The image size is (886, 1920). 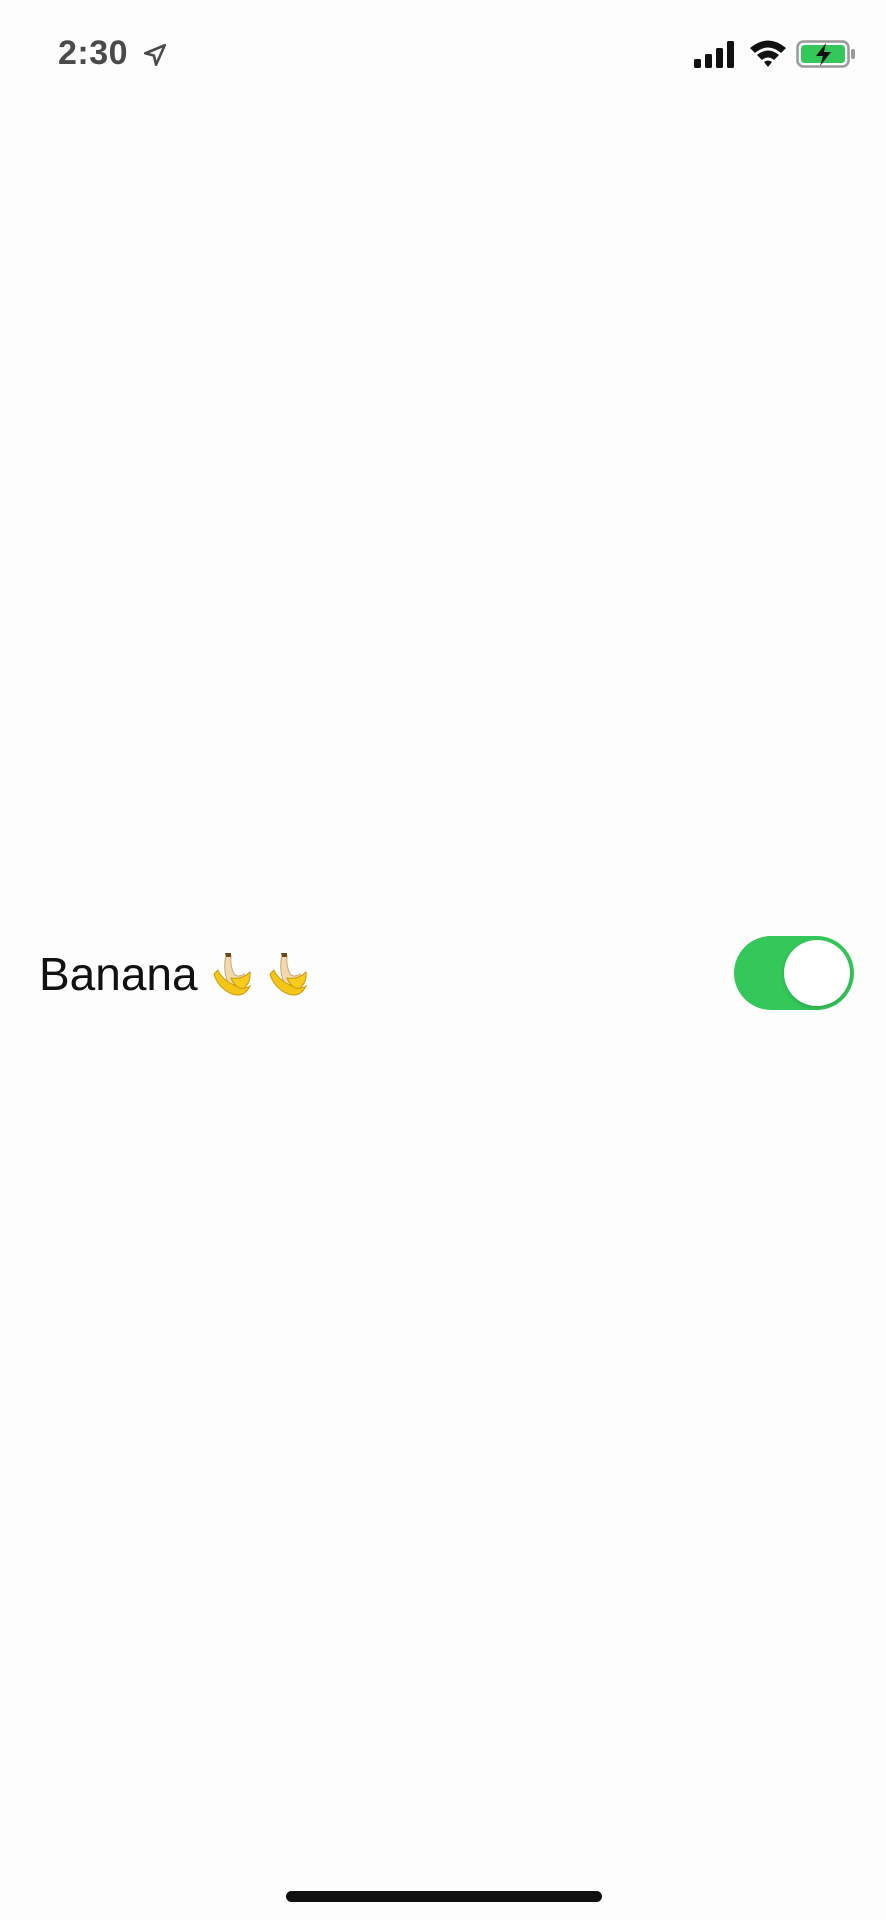 I want to click on setting-label: Banana, so click(x=174, y=974).